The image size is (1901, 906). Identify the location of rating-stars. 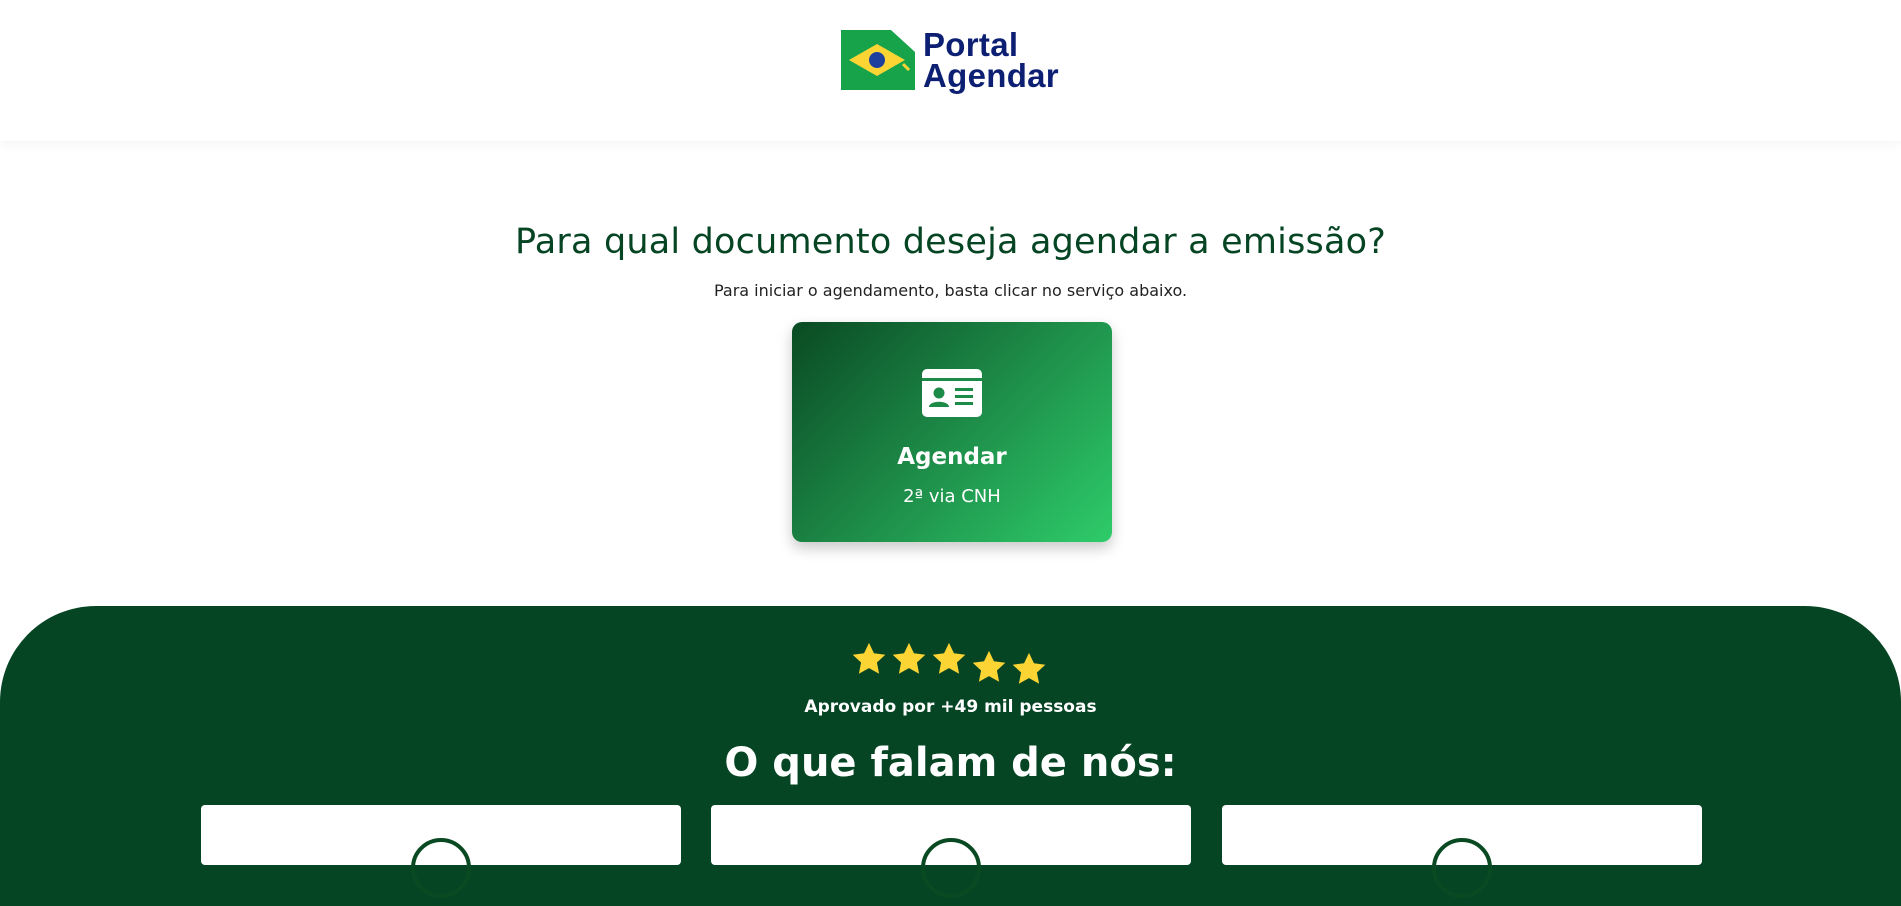
(950, 665).